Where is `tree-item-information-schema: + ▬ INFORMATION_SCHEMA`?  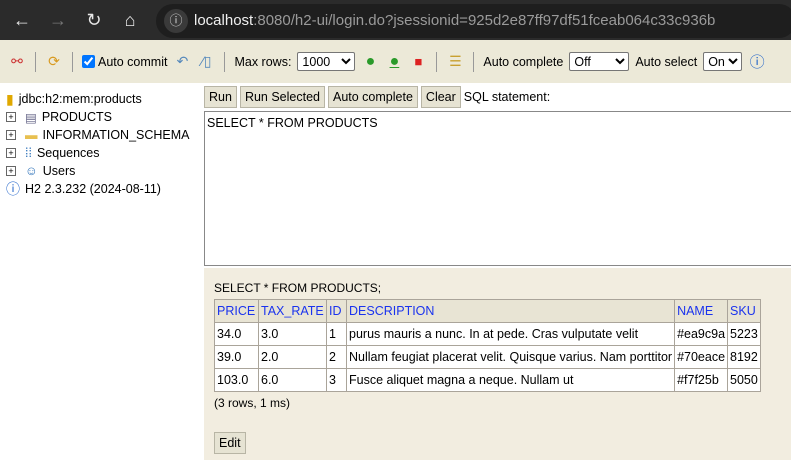
tree-item-information-schema: + ▬ INFORMATION_SCHEMA is located at coordinates (105, 135).